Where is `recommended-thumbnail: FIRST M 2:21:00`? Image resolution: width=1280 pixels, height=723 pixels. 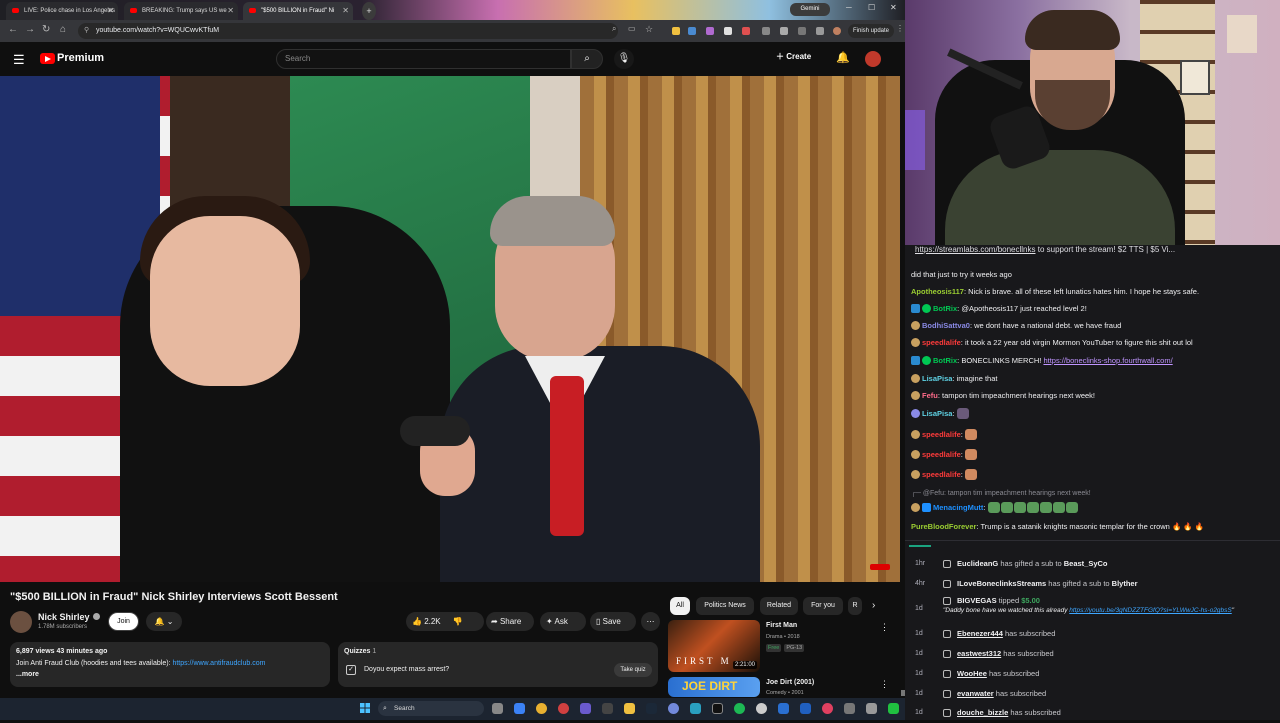
recommended-thumbnail: FIRST M 2:21:00 is located at coordinates (714, 646).